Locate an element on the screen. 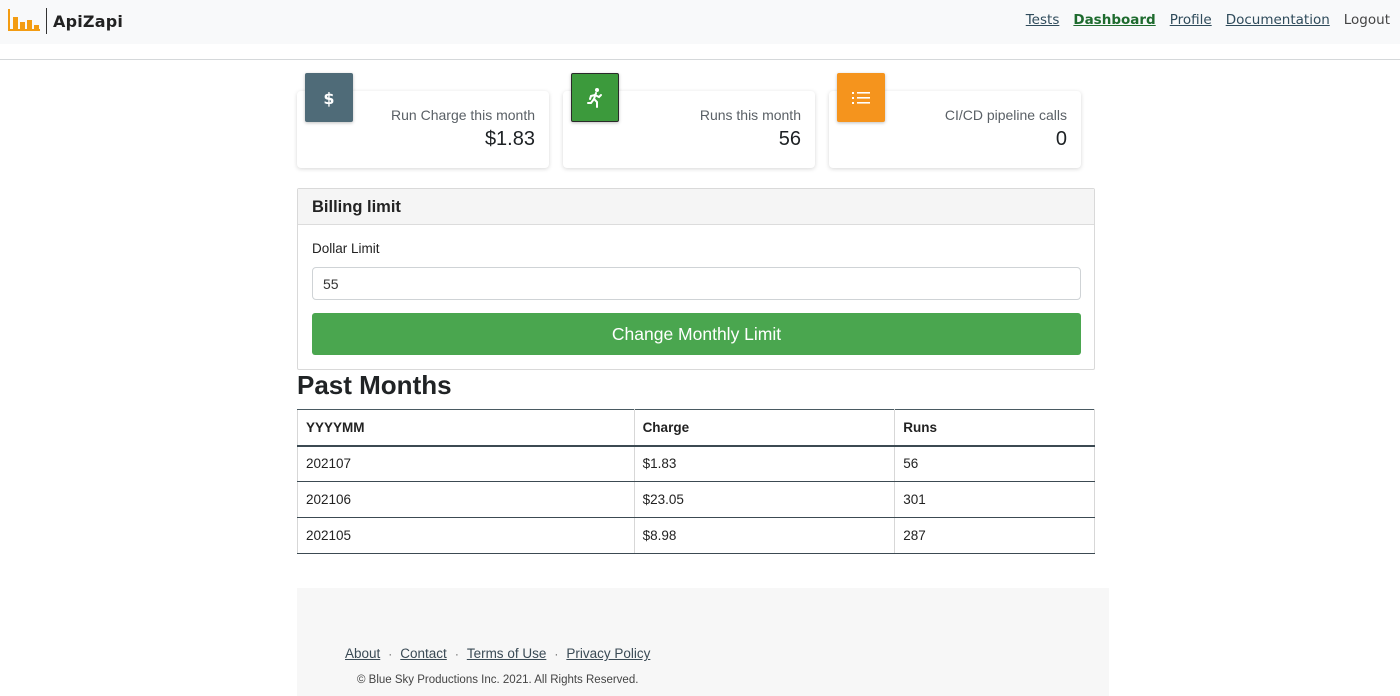 The height and width of the screenshot is (696, 1400). table-header-row: YYYYMM Charge Runs is located at coordinates (696, 428).